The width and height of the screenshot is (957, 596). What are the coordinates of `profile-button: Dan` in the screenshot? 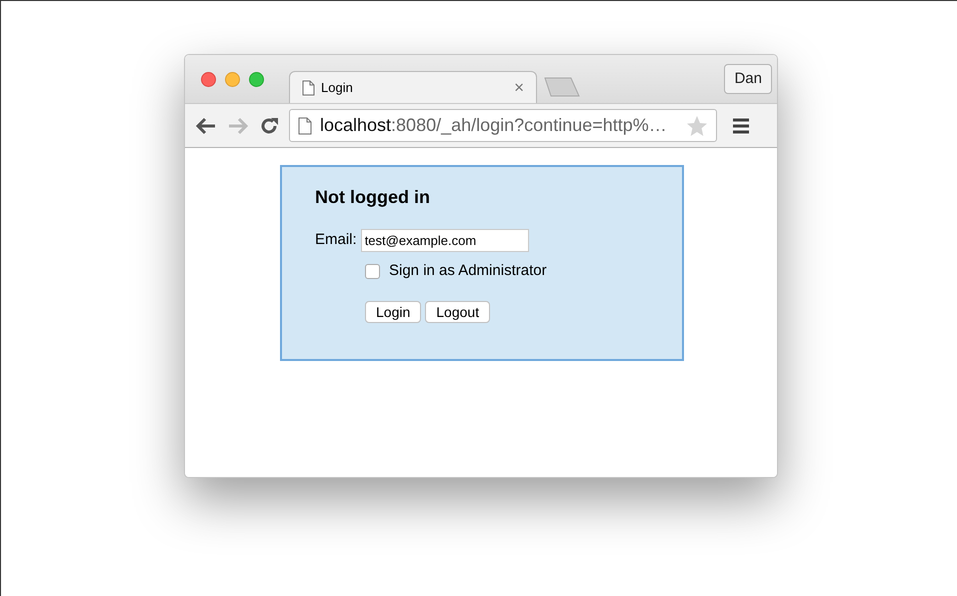 It's located at (748, 79).